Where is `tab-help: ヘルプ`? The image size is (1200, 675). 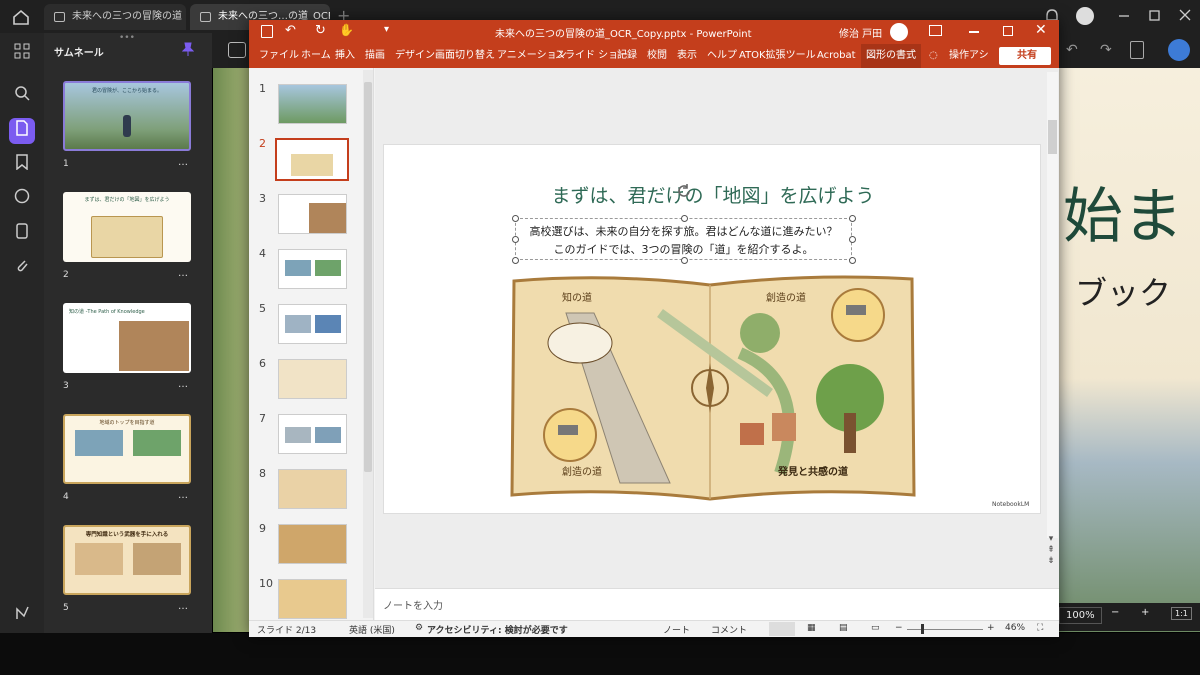
tab-help: ヘルプ is located at coordinates (722, 56).